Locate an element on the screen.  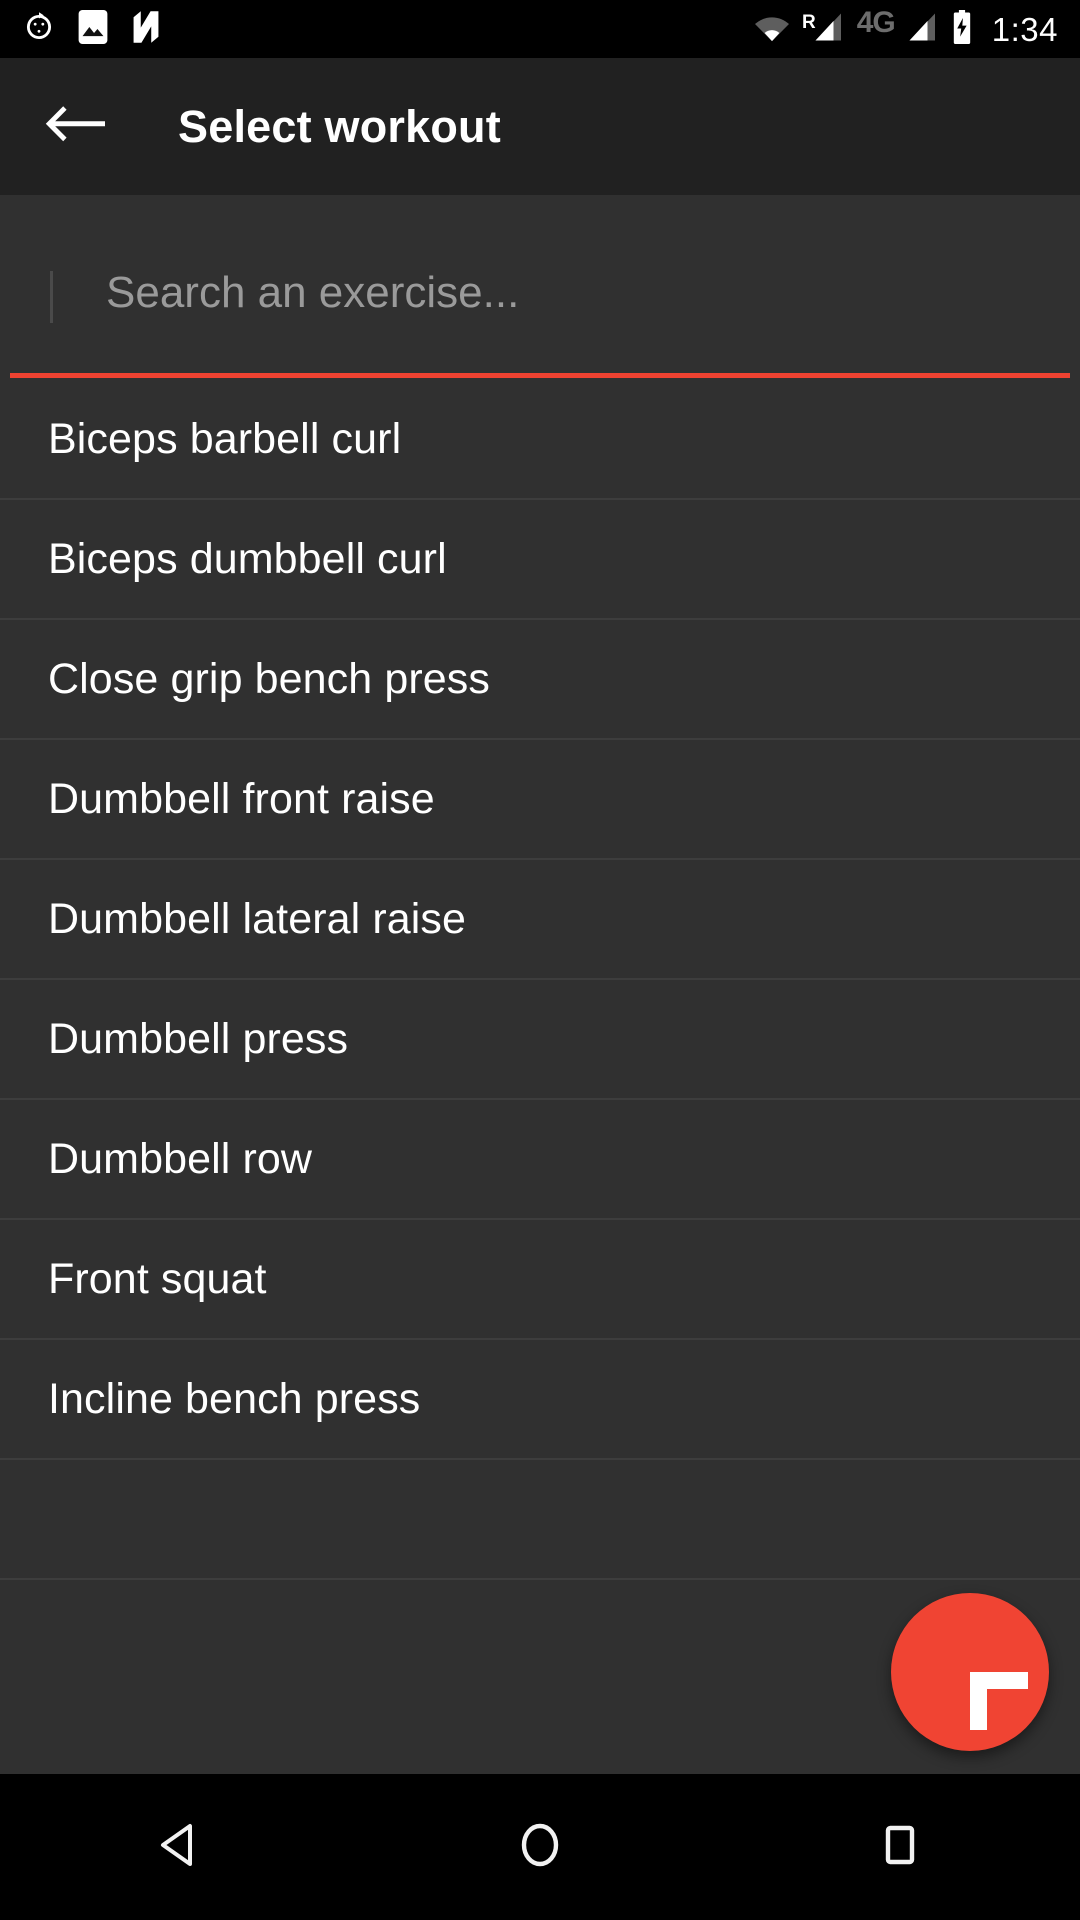
system-navigation-bar is located at coordinates (540, 1847).